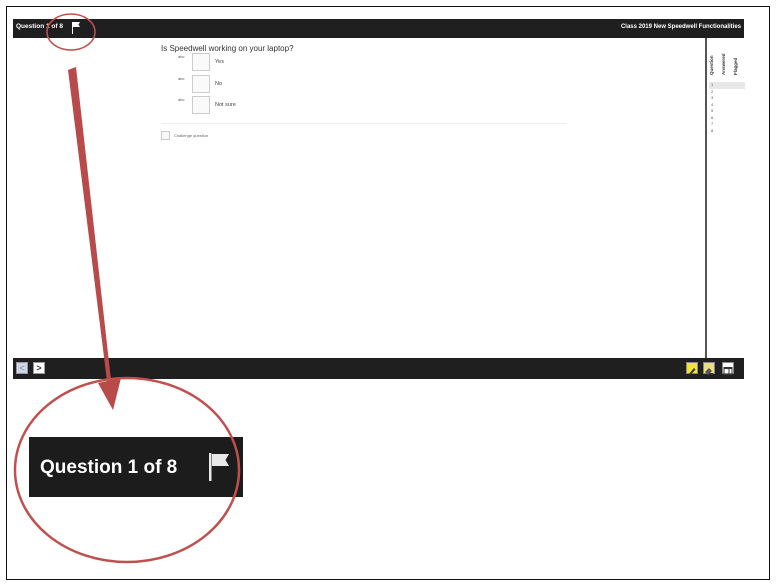  What do you see at coordinates (225, 105) in the screenshot?
I see `option-label: Not sure` at bounding box center [225, 105].